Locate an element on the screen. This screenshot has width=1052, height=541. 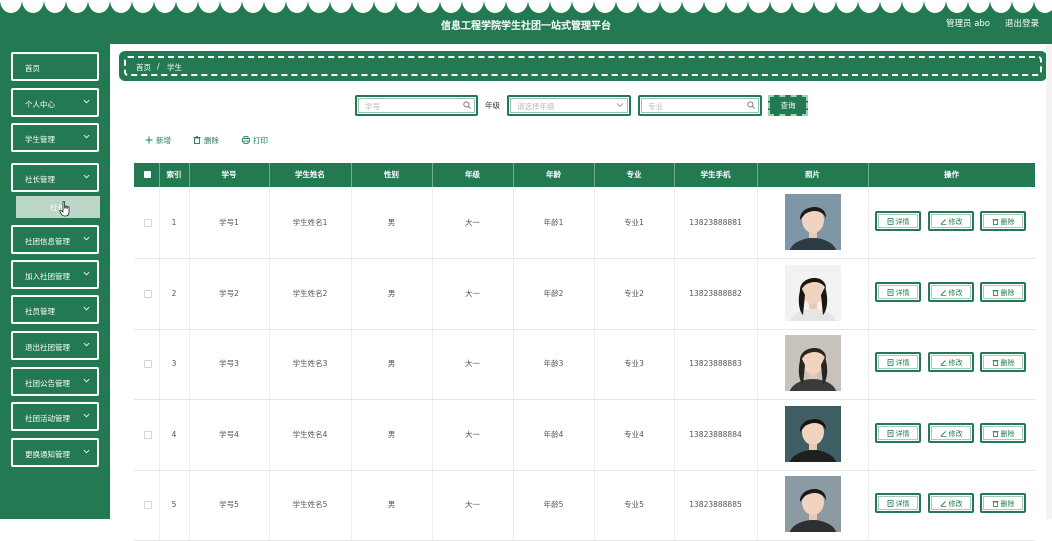
scrollbar is located at coordinates (1049, 281).